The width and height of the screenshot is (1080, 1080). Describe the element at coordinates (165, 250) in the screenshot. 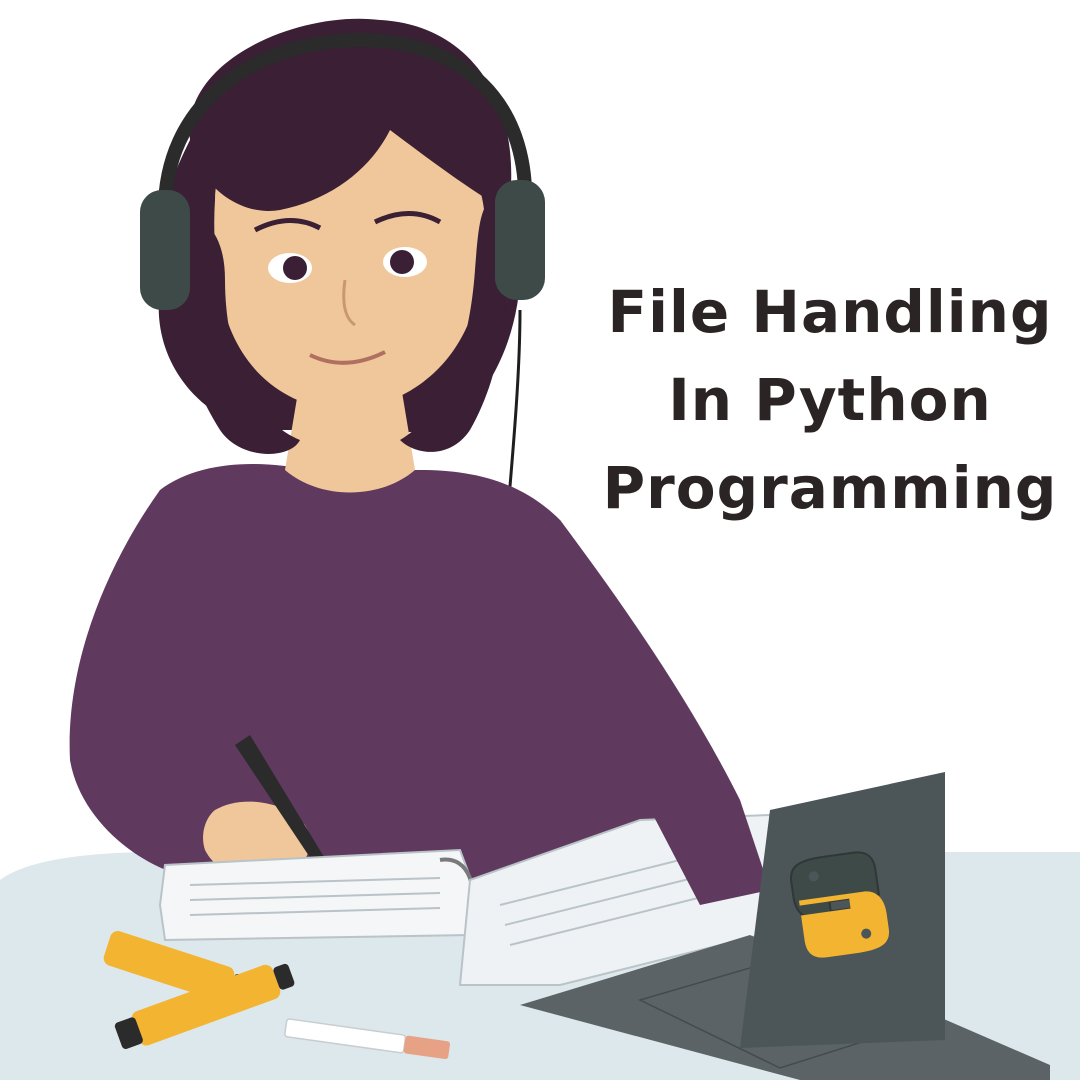

I see `headphone-left-cup` at that location.